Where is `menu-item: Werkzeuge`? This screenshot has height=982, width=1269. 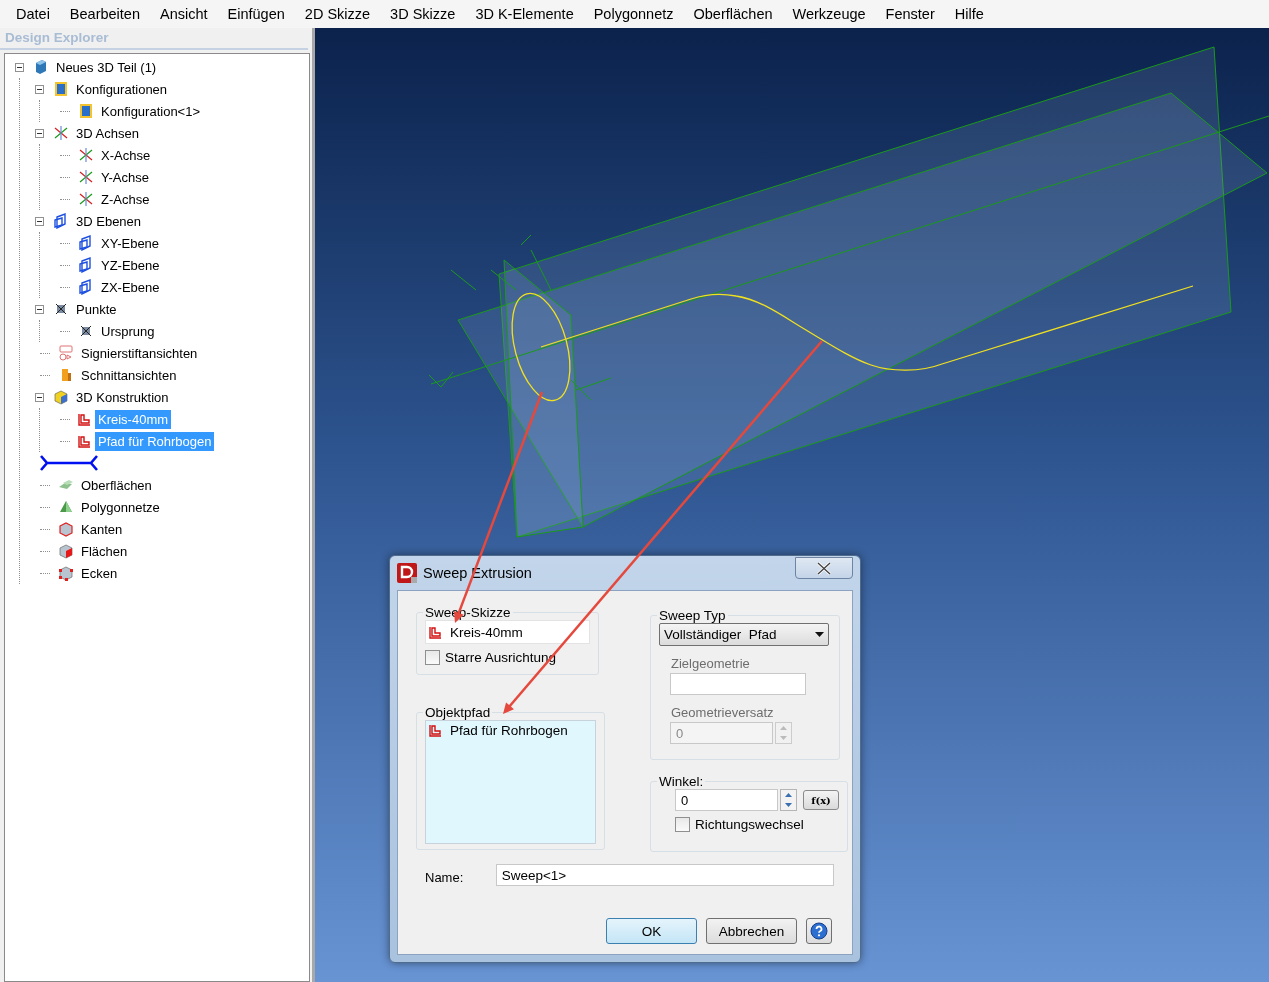
menu-item: Werkzeuge is located at coordinates (829, 14).